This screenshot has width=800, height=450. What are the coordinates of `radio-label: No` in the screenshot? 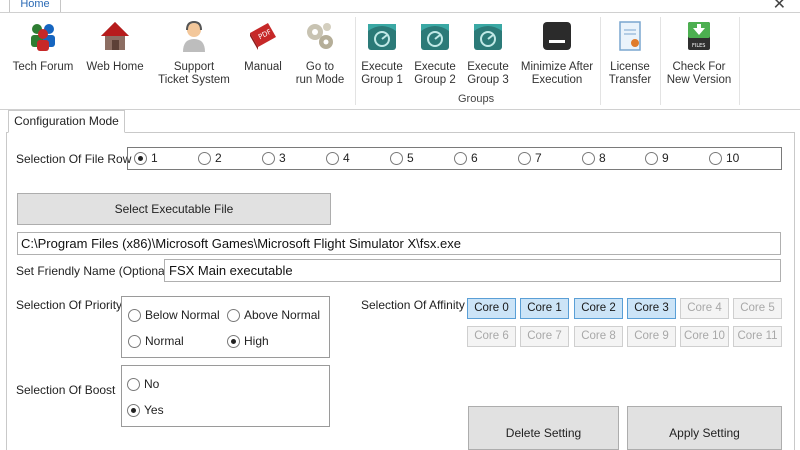 It's located at (152, 384).